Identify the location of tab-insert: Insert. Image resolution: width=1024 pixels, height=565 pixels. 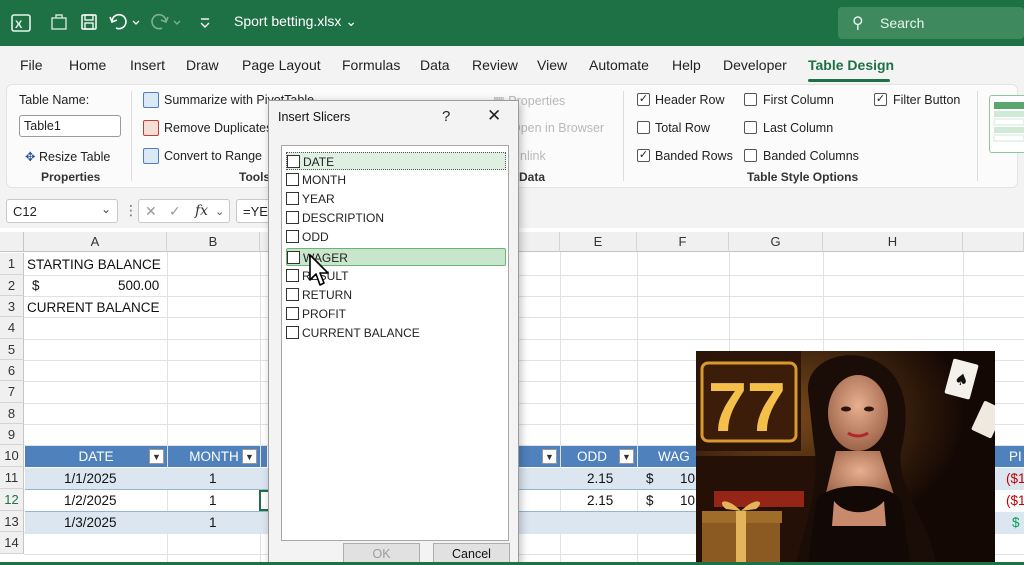
(147, 65).